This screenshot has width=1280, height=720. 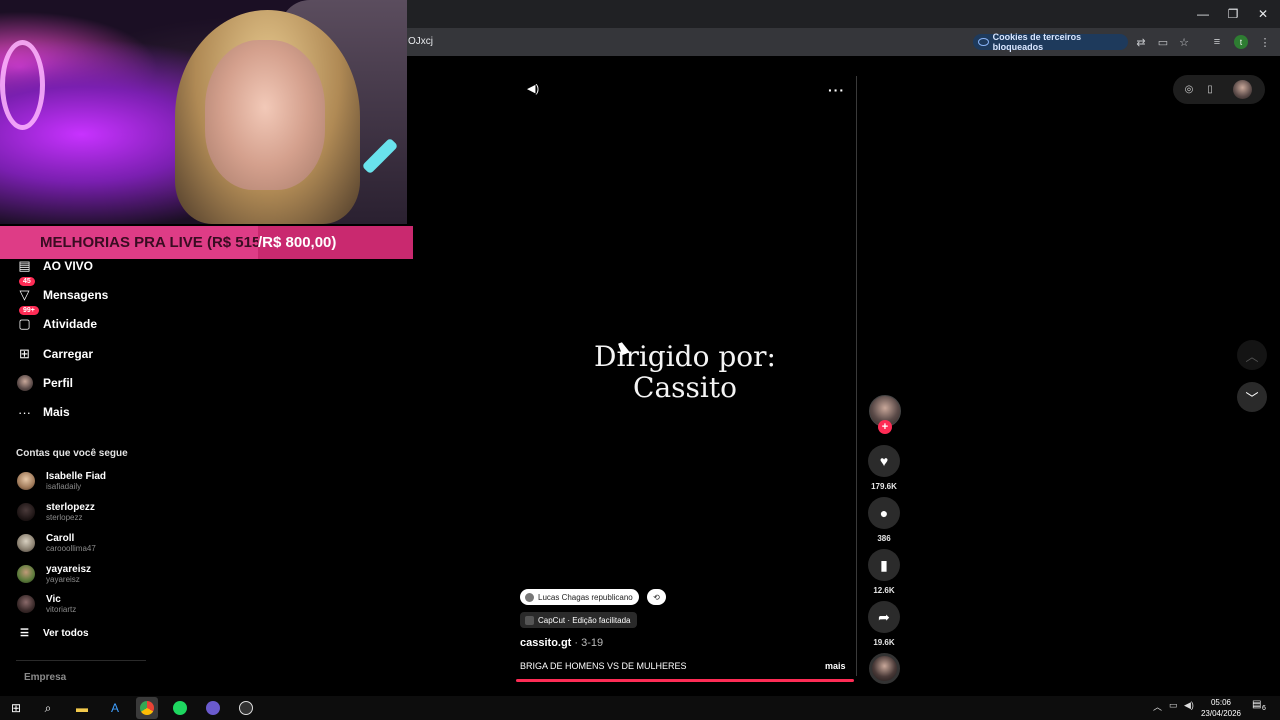 I want to click on next-video-button: ﹀, so click(x=1252, y=397).